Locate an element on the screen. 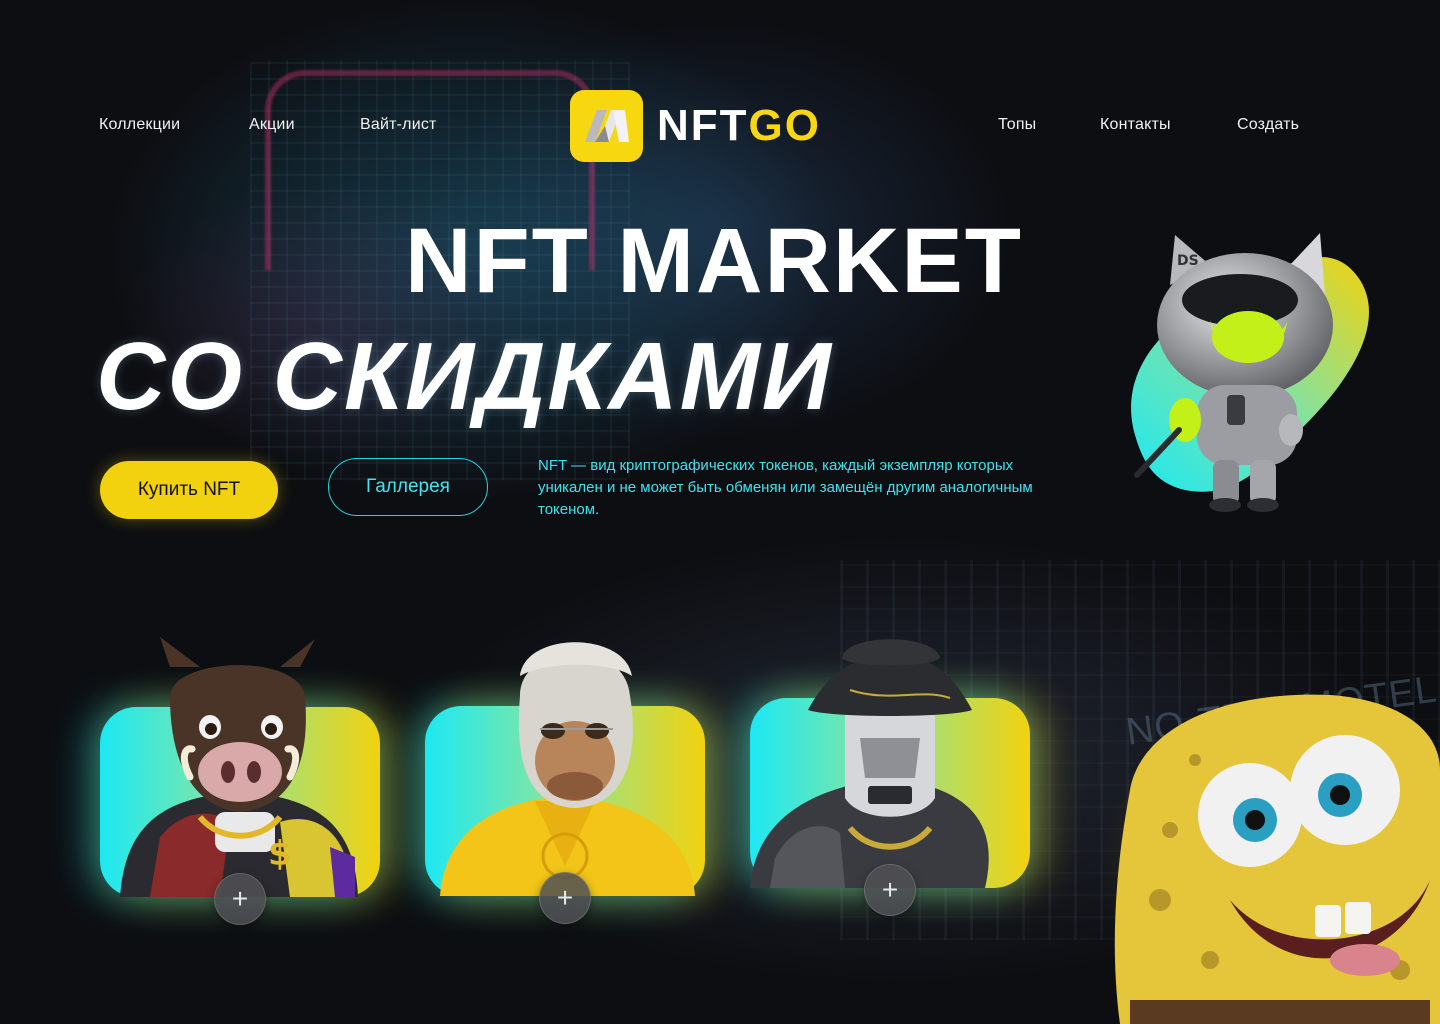  ape-artwork is located at coordinates (565, 766).